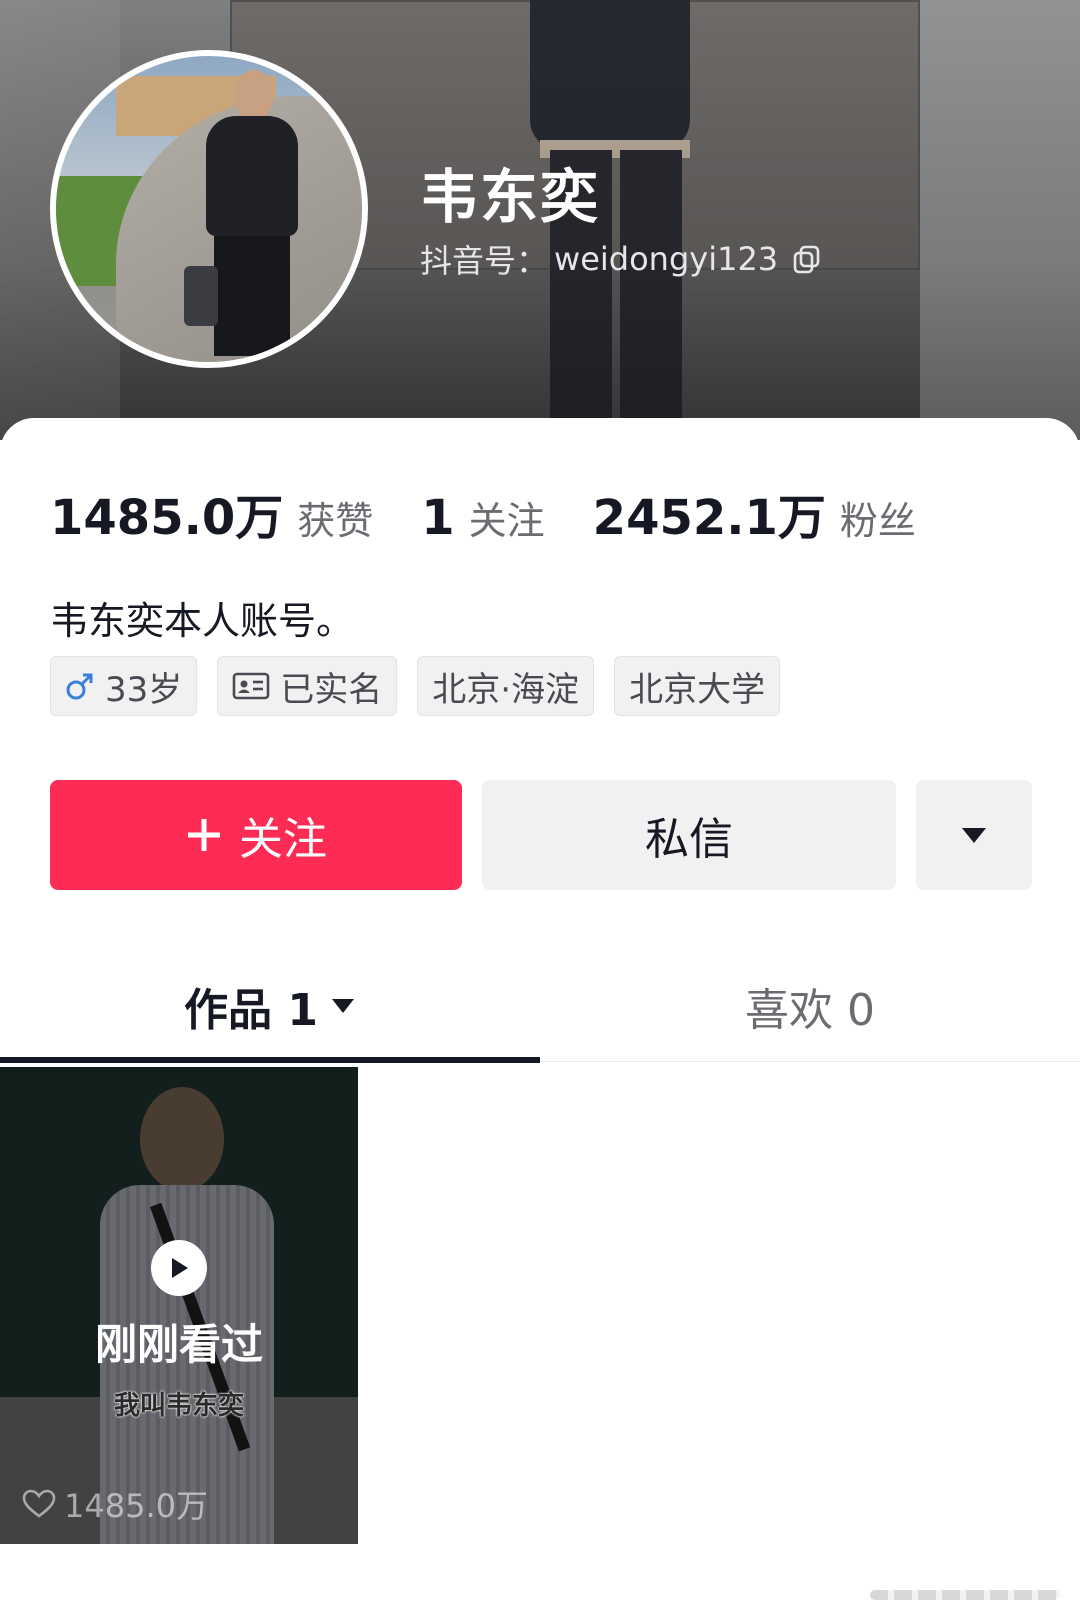 The height and width of the screenshot is (1609, 1080). I want to click on tag-text: 北京大学, so click(697, 689).